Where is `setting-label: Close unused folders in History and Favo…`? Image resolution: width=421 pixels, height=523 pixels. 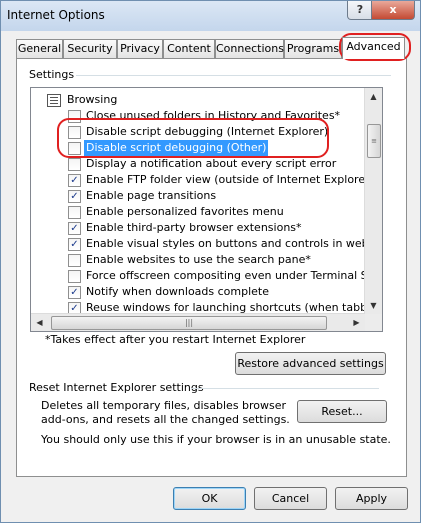 setting-label: Close unused folders in History and Favo… is located at coordinates (213, 115).